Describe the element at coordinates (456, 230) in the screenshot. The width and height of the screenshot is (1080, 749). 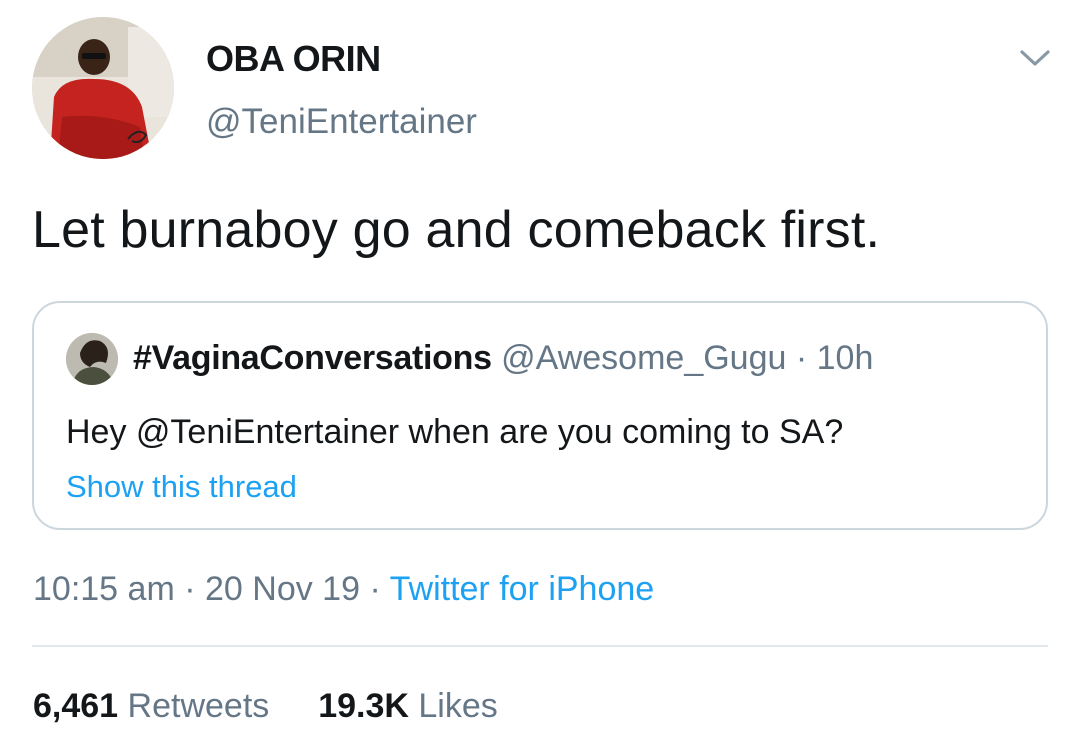
I see `tweet-text: Let burnaboy go and comeback first.` at that location.